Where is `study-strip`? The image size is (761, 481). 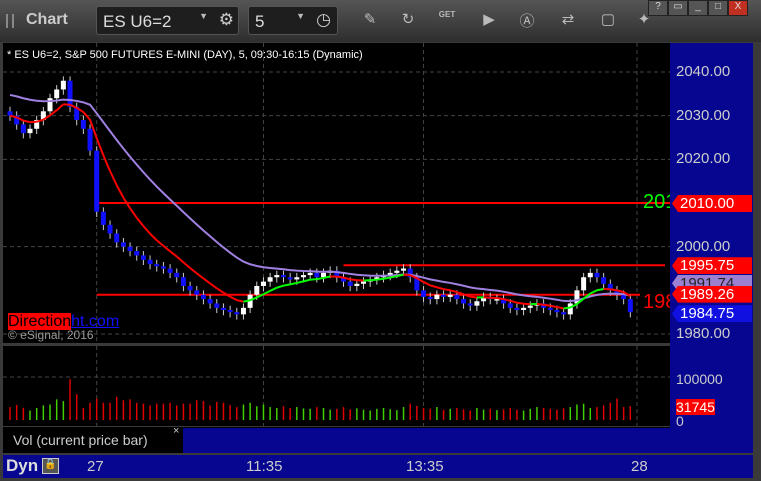
study-strip is located at coordinates (426, 440).